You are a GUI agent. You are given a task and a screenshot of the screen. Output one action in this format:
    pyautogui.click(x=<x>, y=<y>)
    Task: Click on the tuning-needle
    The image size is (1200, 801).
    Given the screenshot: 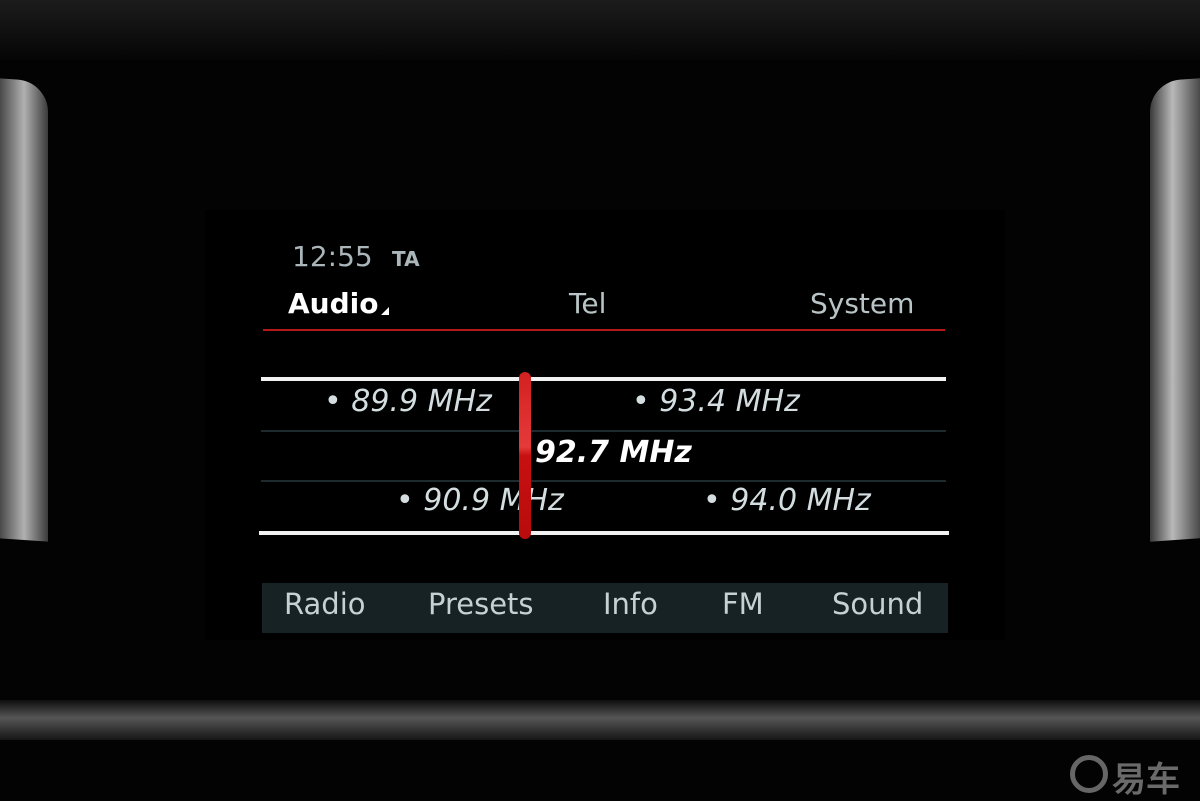 What is the action you would take?
    pyautogui.click(x=525, y=455)
    